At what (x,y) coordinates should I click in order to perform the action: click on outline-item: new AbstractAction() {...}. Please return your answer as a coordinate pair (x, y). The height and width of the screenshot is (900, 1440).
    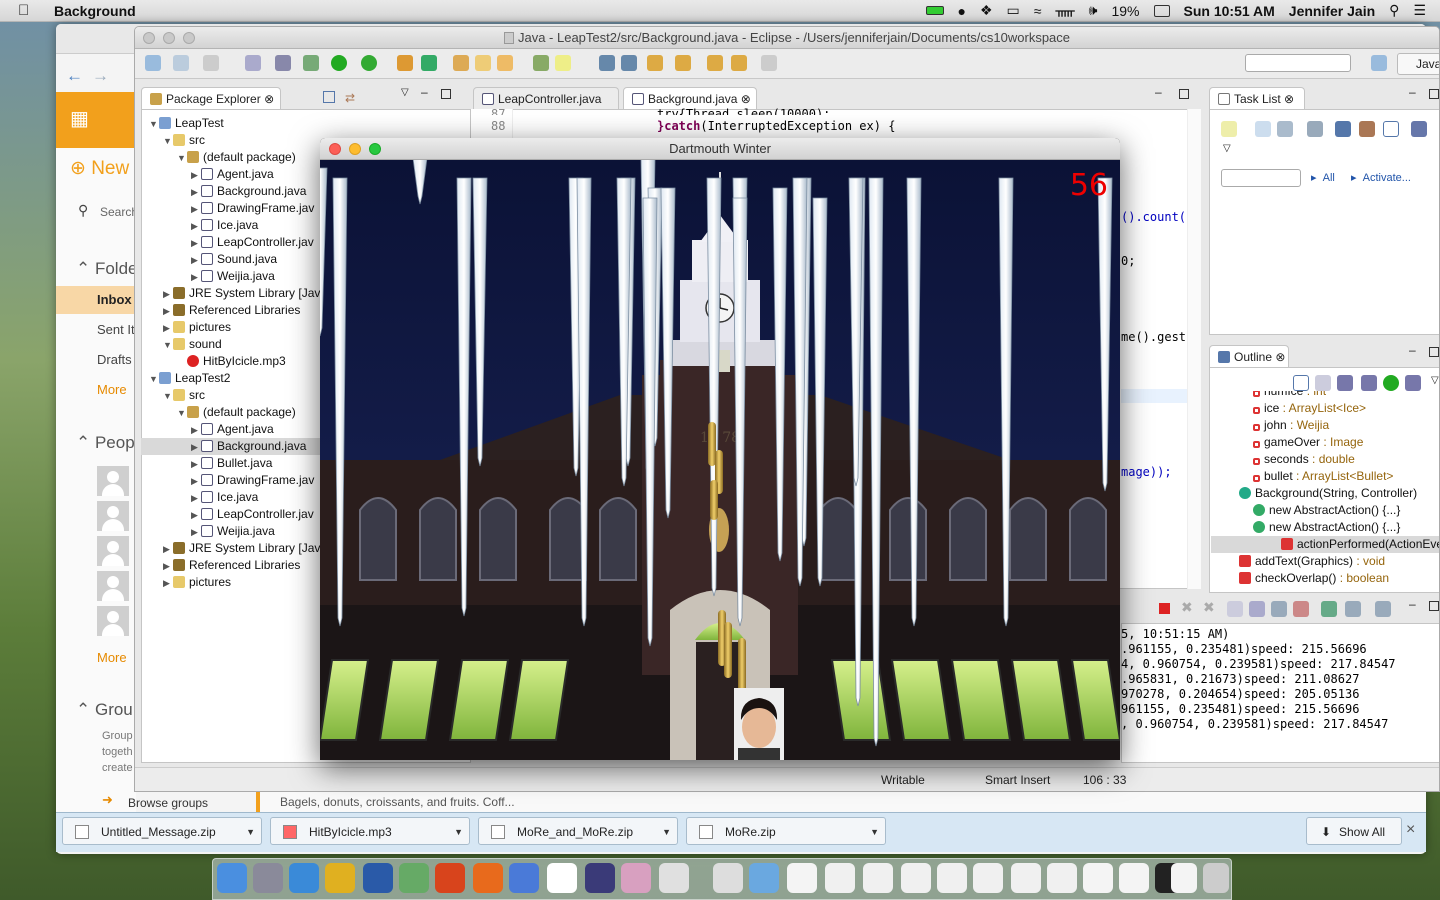
    Looking at the image, I should click on (1326, 527).